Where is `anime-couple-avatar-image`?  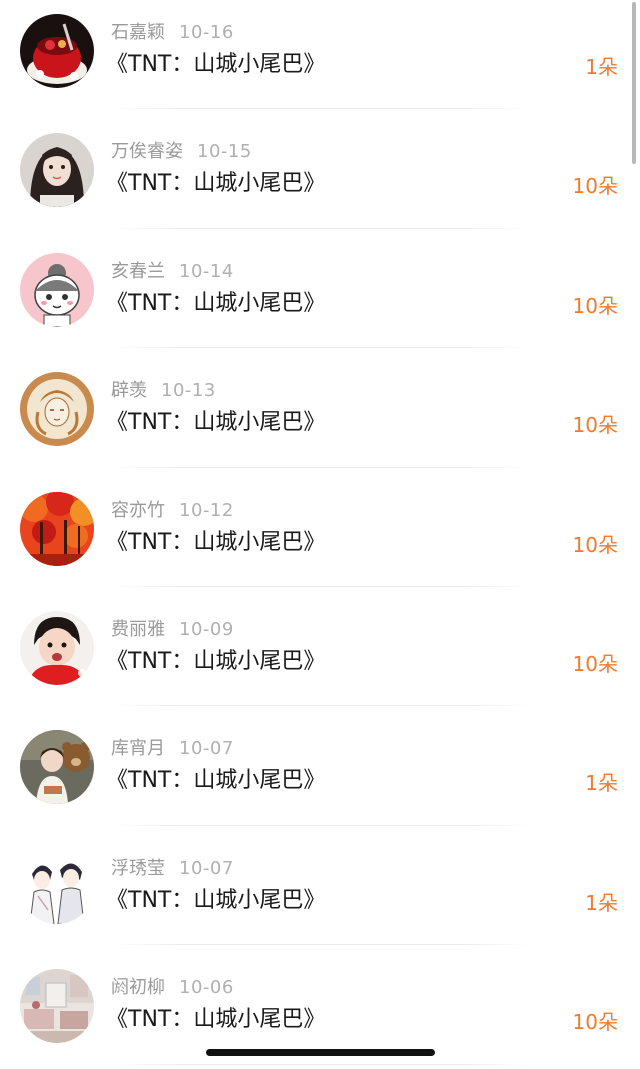 anime-couple-avatar-image is located at coordinates (57, 886).